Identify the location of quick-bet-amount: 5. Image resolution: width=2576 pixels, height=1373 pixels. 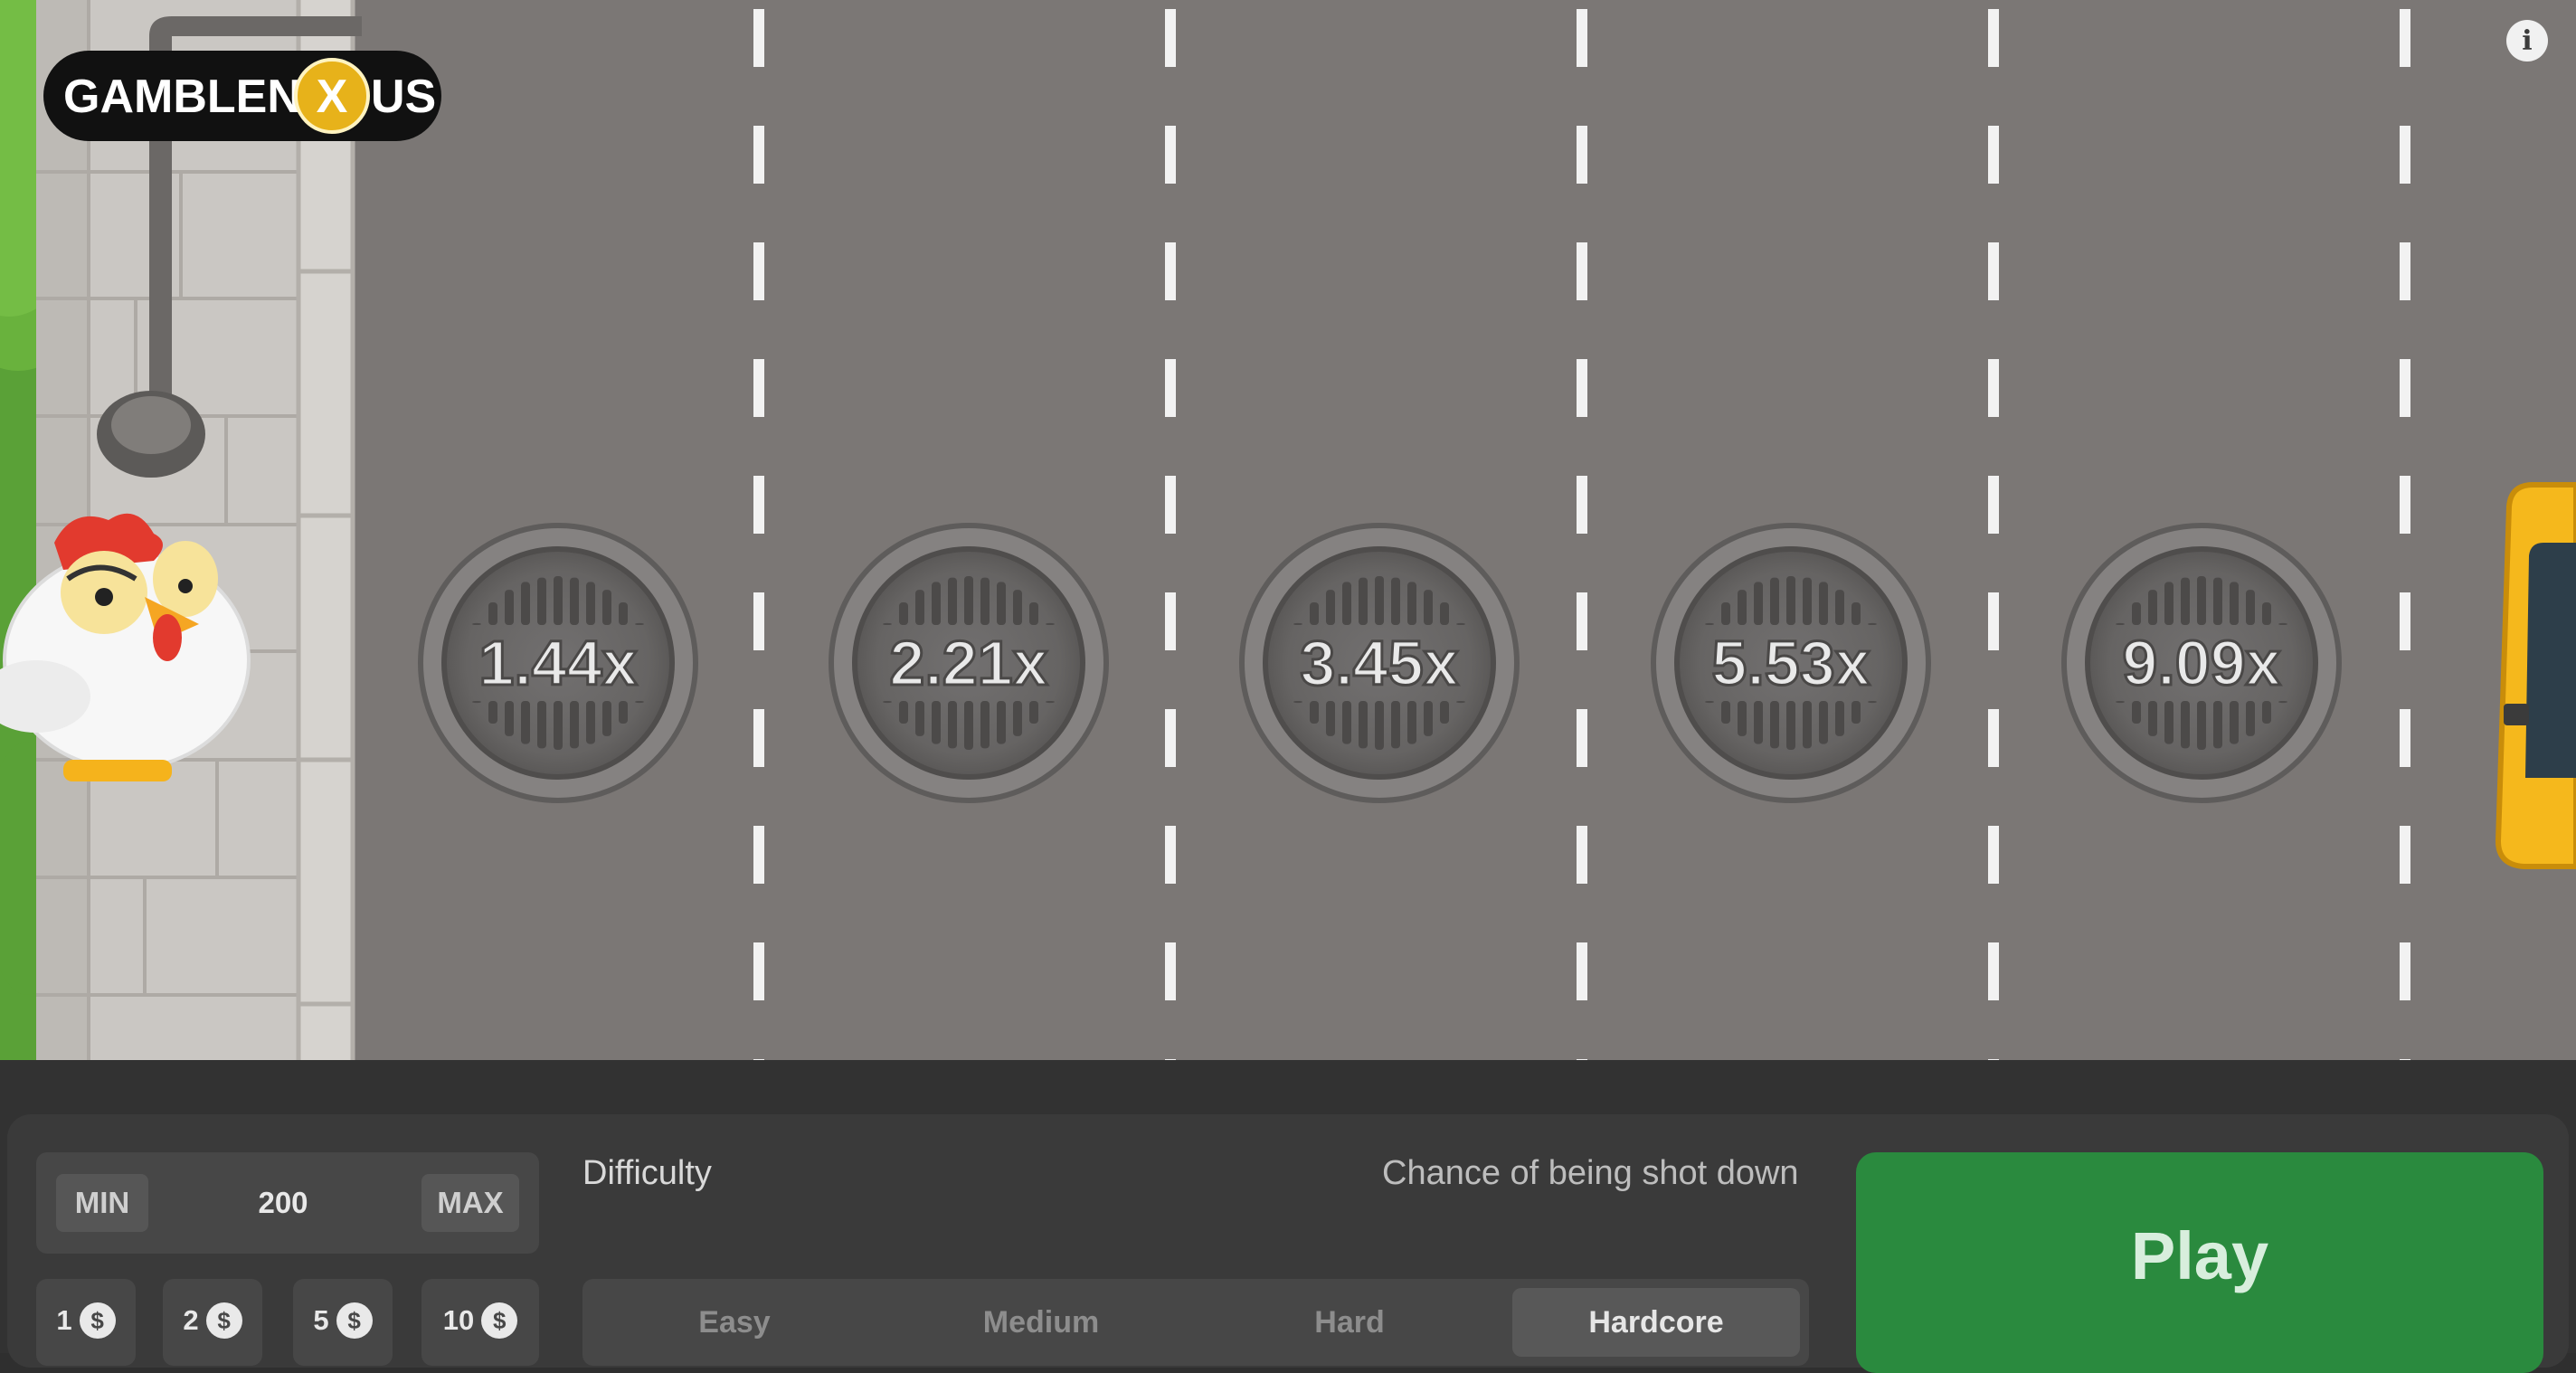
(321, 1320).